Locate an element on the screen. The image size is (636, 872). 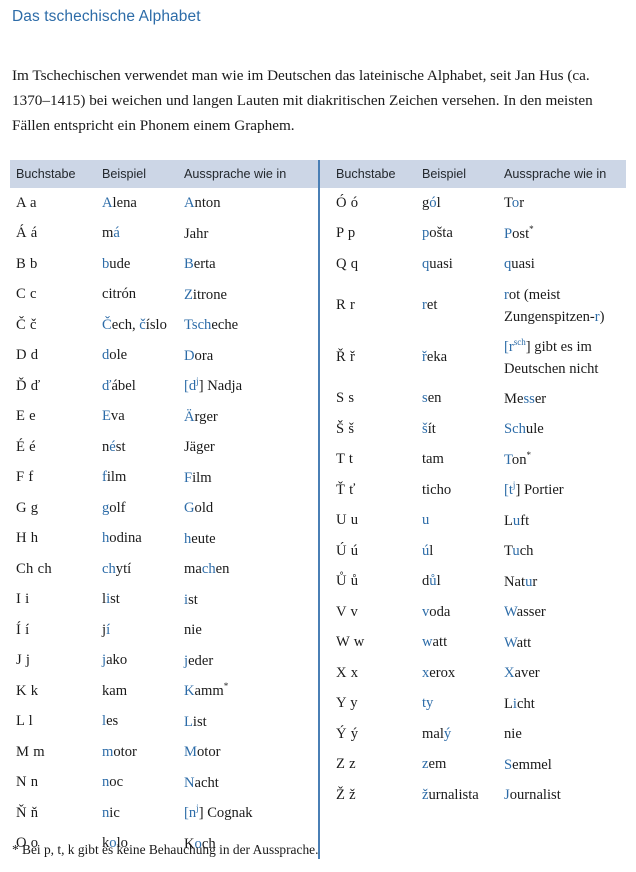
table-row: Ž ž žurnalista Journalist is located at coordinates (478, 795).